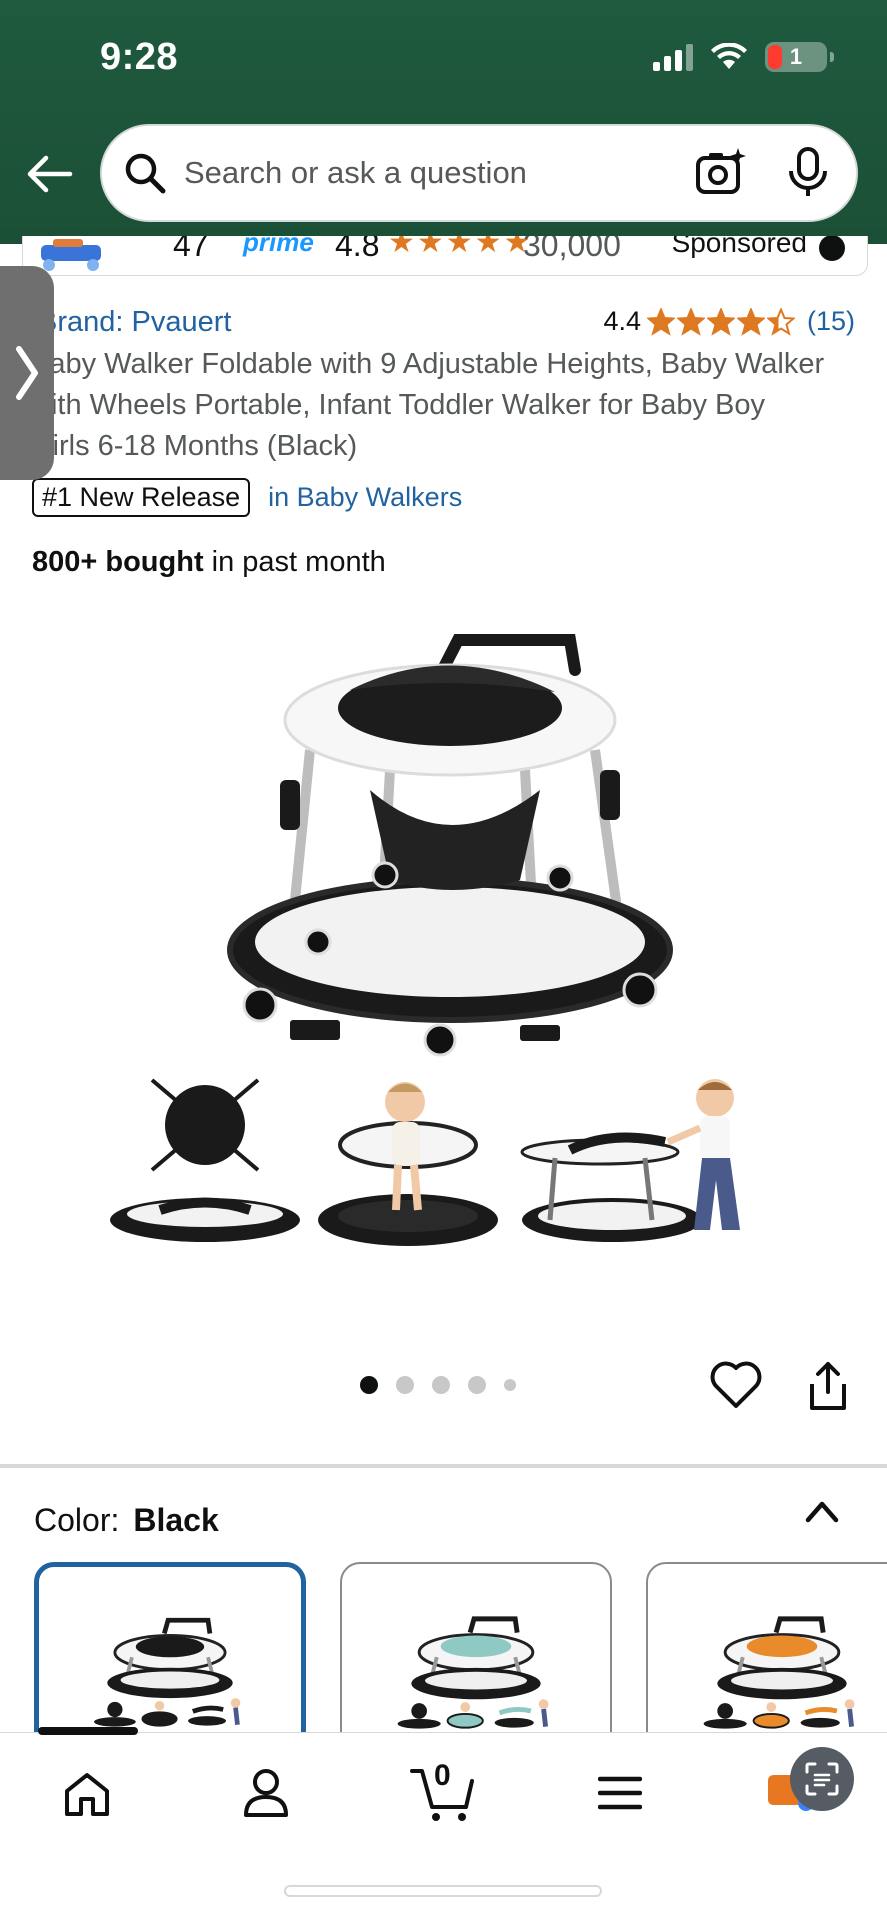  I want to click on rating-stars, so click(720, 321).